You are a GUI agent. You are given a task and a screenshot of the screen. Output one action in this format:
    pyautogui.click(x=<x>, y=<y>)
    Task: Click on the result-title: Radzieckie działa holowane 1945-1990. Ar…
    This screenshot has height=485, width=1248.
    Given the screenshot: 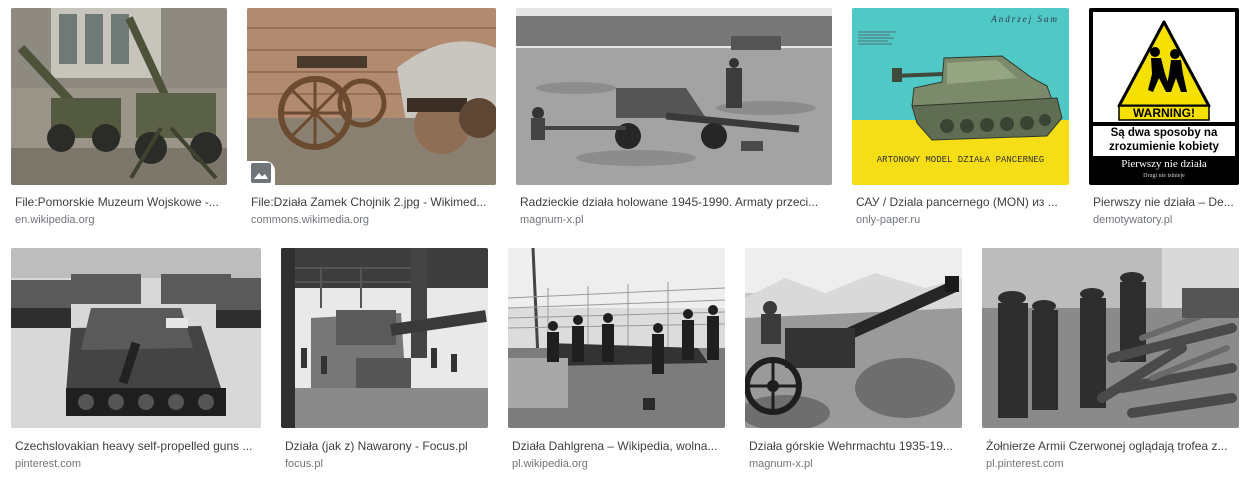 What is the action you would take?
    pyautogui.click(x=674, y=202)
    